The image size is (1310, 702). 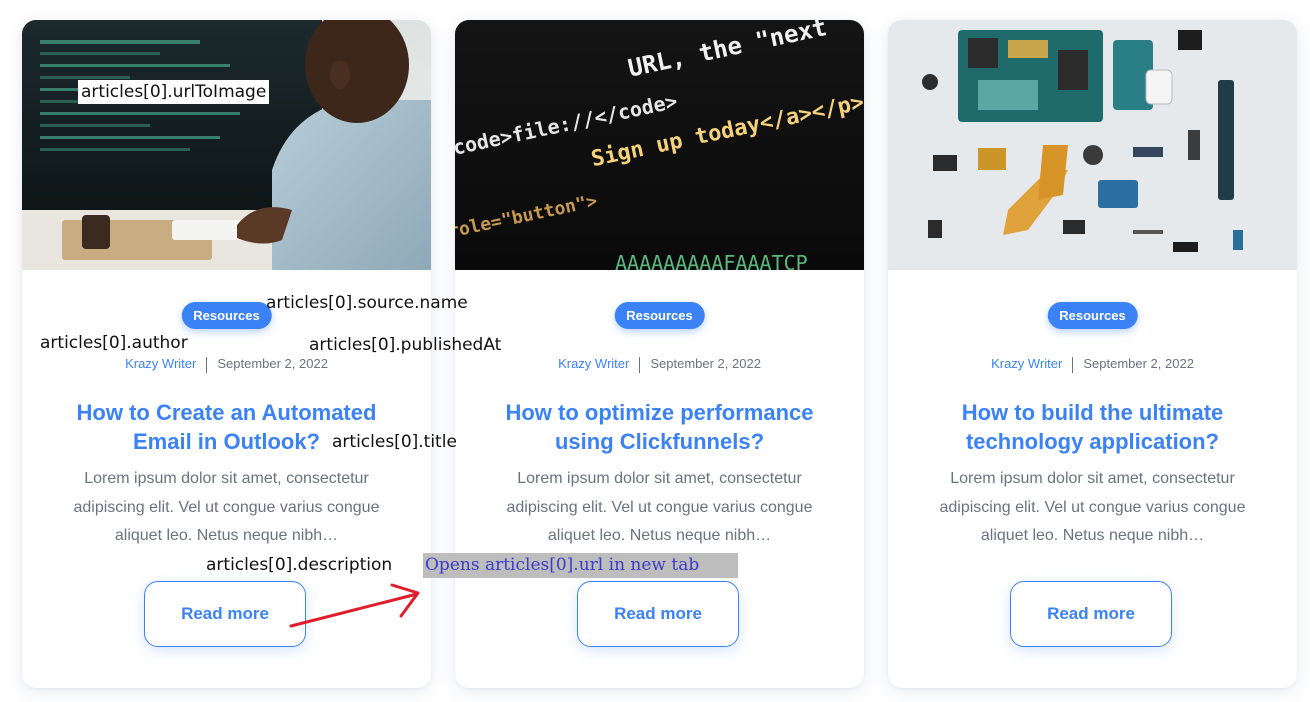 I want to click on annotation-description: articles[0].description, so click(x=299, y=565).